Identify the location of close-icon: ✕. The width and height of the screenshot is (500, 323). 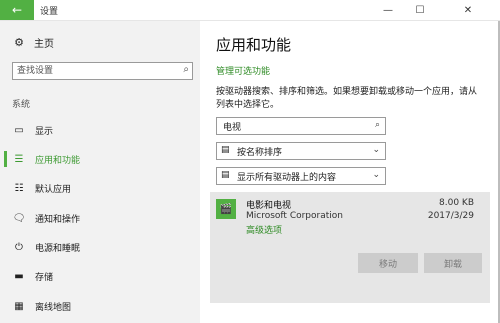
(468, 10).